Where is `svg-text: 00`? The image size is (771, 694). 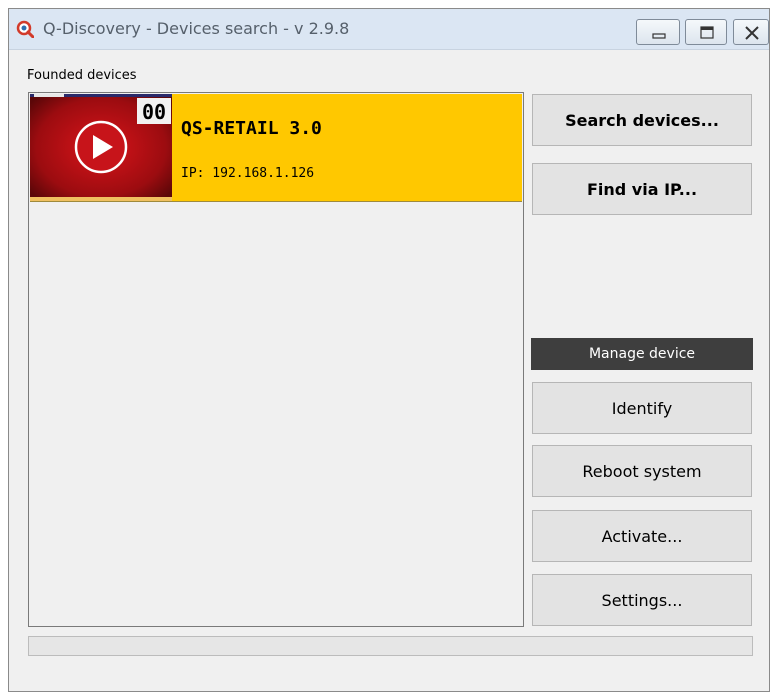 svg-text: 00 is located at coordinates (154, 112).